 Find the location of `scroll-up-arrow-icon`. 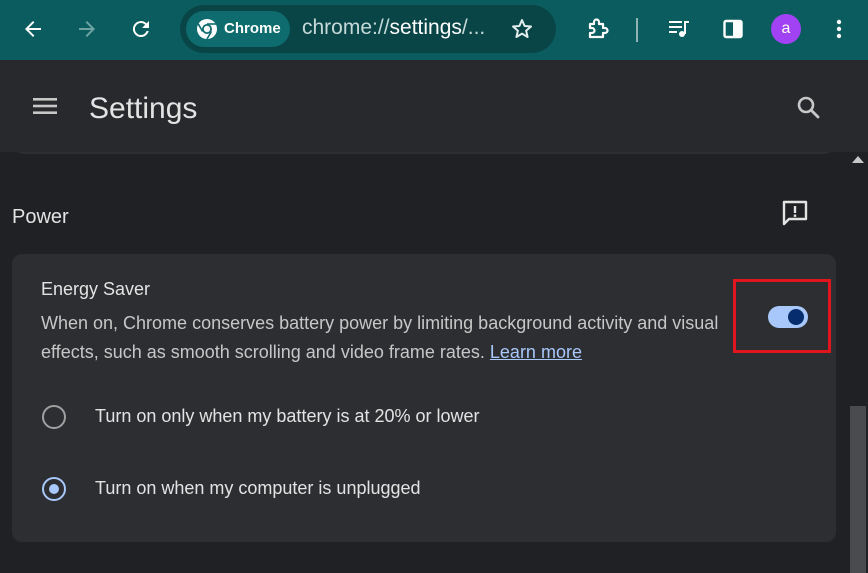

scroll-up-arrow-icon is located at coordinates (858, 159).